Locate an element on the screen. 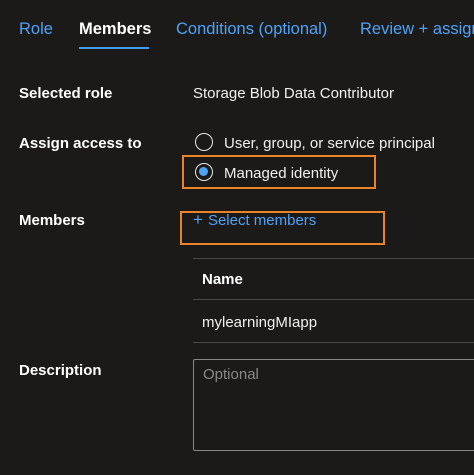 Image resolution: width=474 pixels, height=475 pixels. table-row-name-cell: mylearningMIapp is located at coordinates (260, 322).